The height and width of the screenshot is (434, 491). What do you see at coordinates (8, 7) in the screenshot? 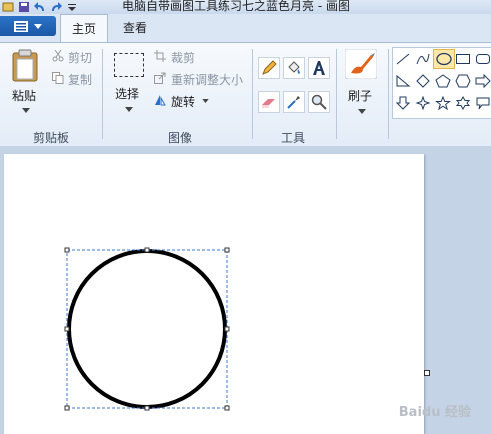
I see `app-icon` at bounding box center [8, 7].